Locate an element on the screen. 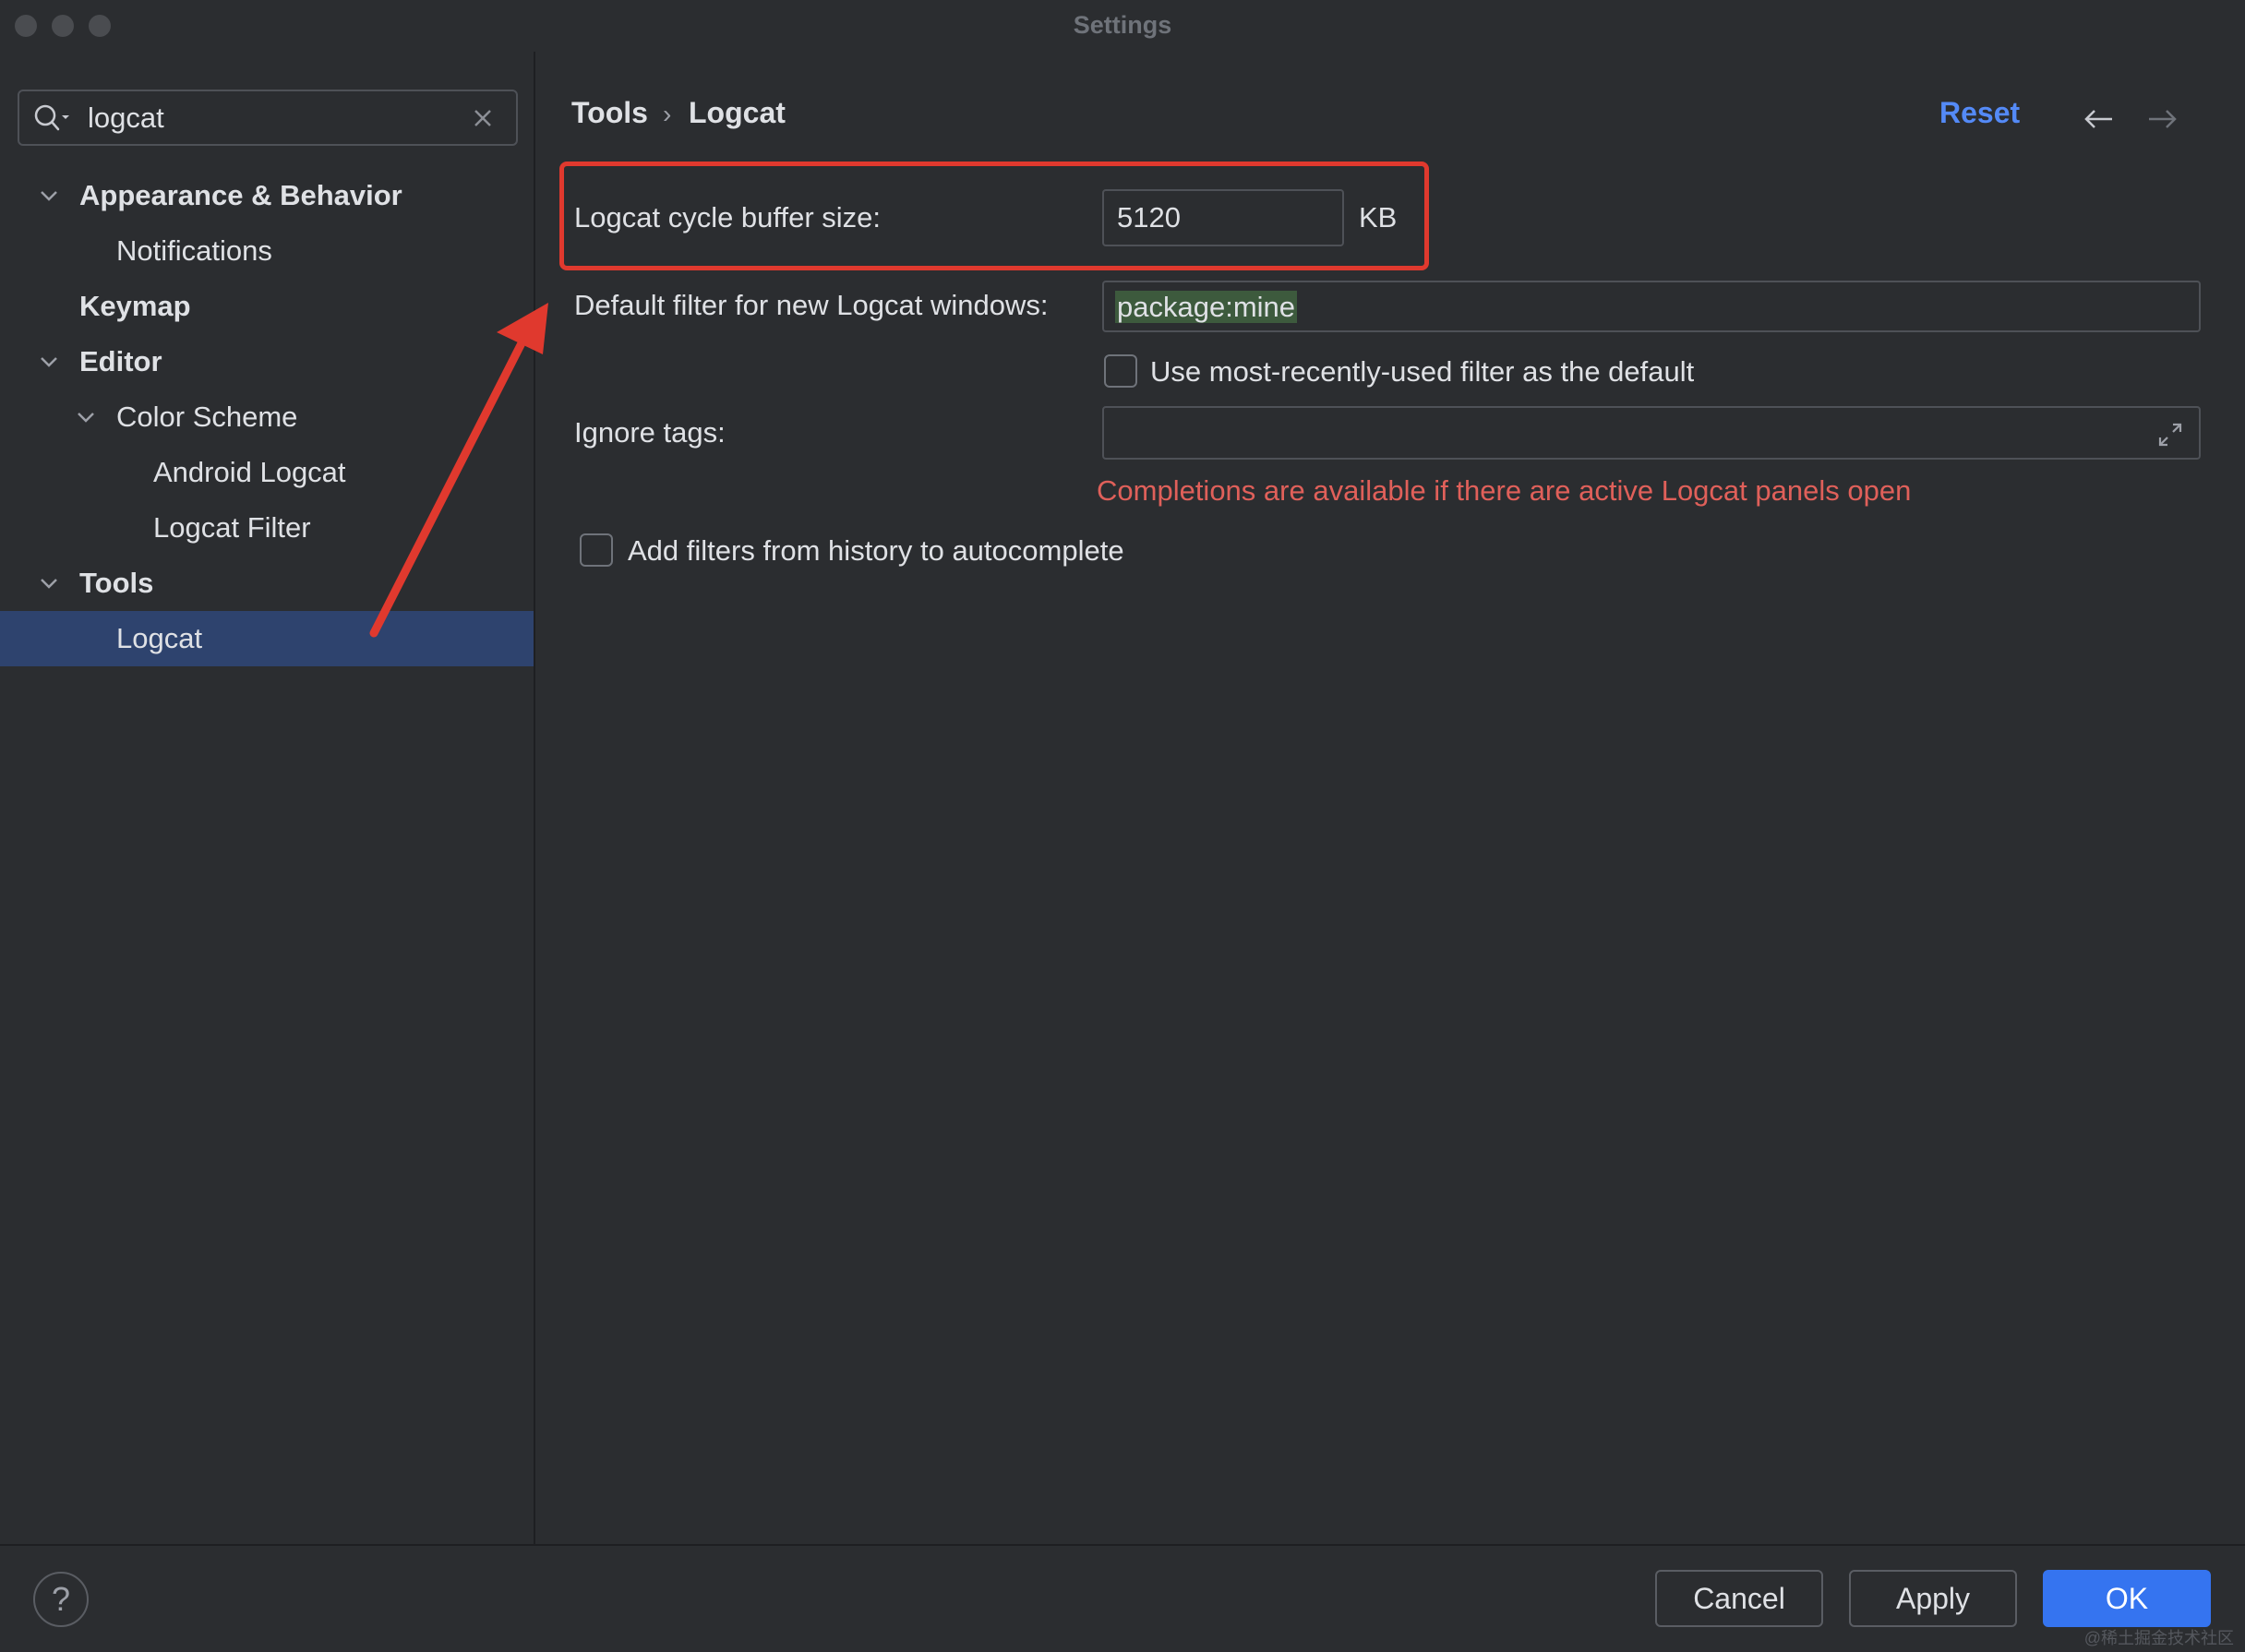  settings-search is located at coordinates (268, 118).